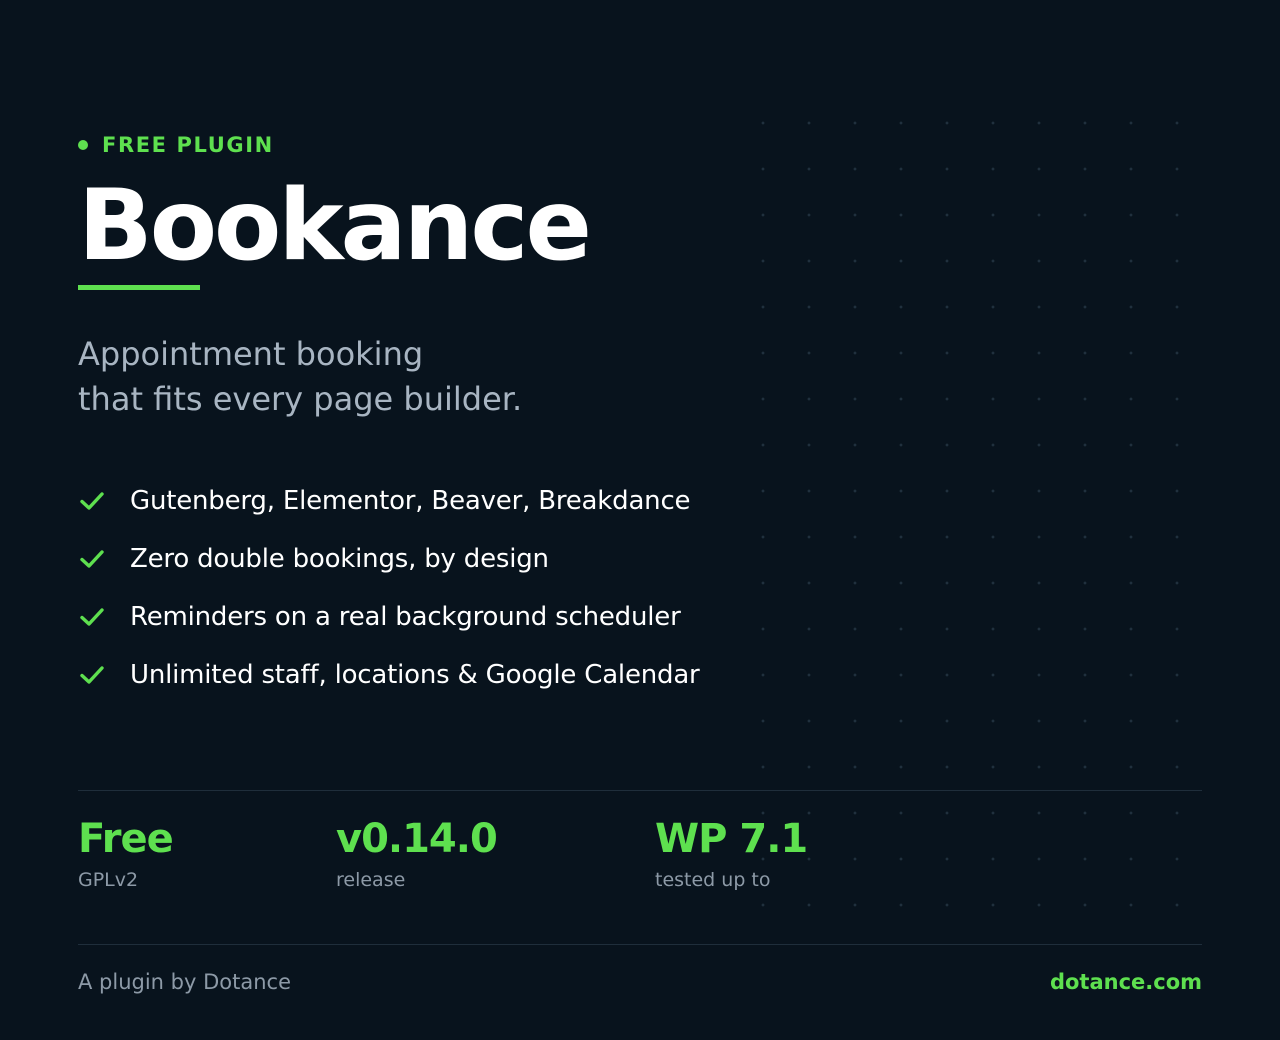  Describe the element at coordinates (339, 559) in the screenshot. I see `feature-label: Zero double bookings, by design` at that location.